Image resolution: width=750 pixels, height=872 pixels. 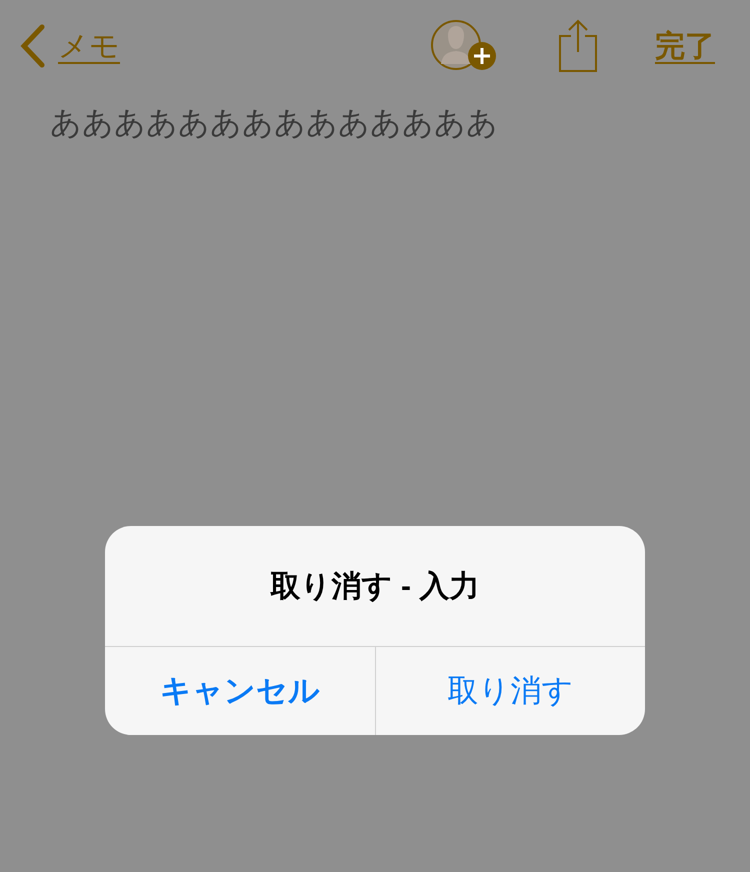 What do you see at coordinates (464, 46) in the screenshot?
I see `add-contact-icon` at bounding box center [464, 46].